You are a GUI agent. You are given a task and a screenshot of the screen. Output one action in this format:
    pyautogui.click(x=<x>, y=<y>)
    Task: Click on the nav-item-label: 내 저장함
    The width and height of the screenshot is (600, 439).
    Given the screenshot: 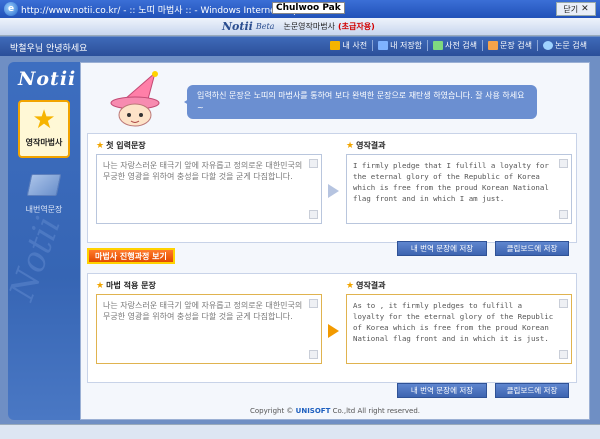 What is the action you would take?
    pyautogui.click(x=406, y=45)
    